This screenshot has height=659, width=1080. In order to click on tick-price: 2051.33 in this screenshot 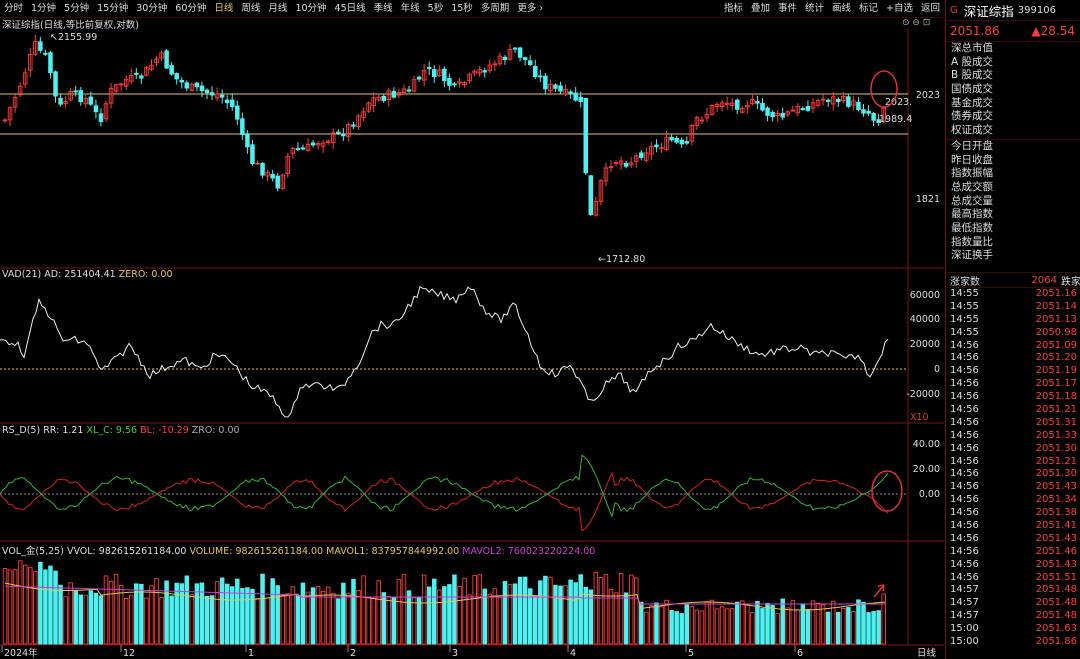, I will do `click(1056, 435)`.